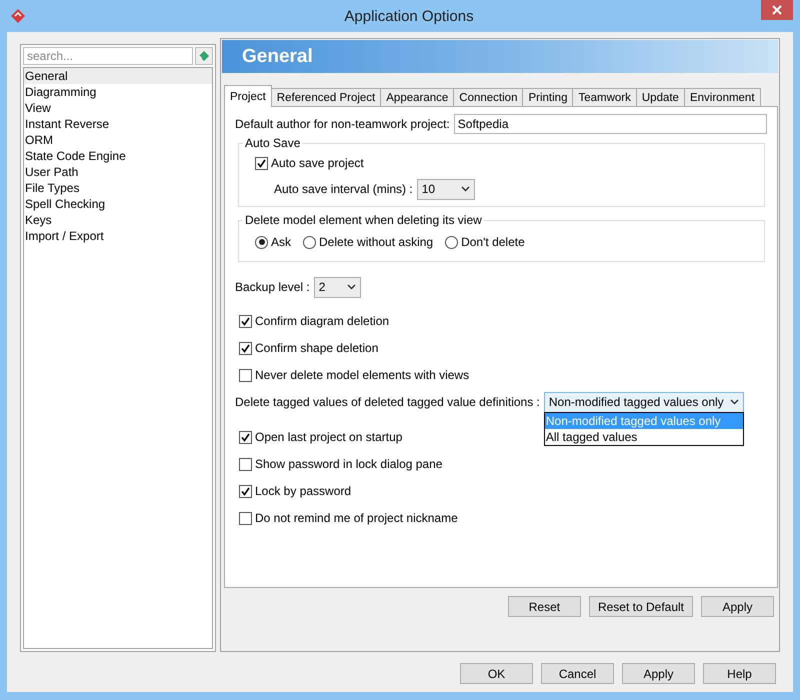 This screenshot has width=800, height=700. What do you see at coordinates (277, 57) in the screenshot?
I see `header-title: General` at bounding box center [277, 57].